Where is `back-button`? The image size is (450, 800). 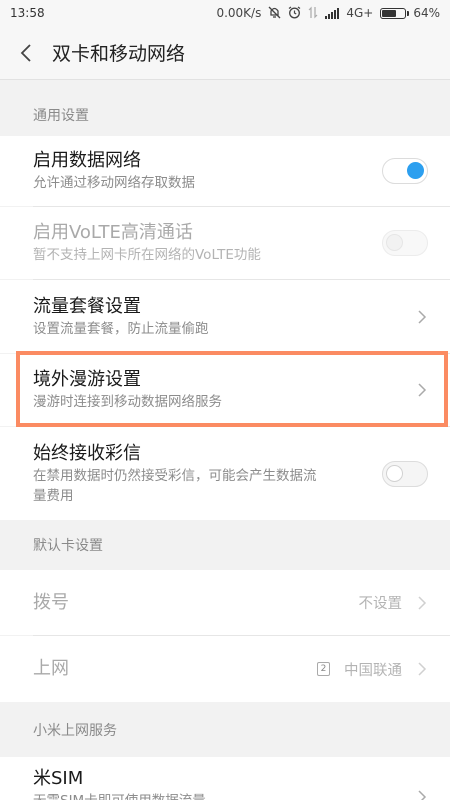
back-button is located at coordinates (26, 53).